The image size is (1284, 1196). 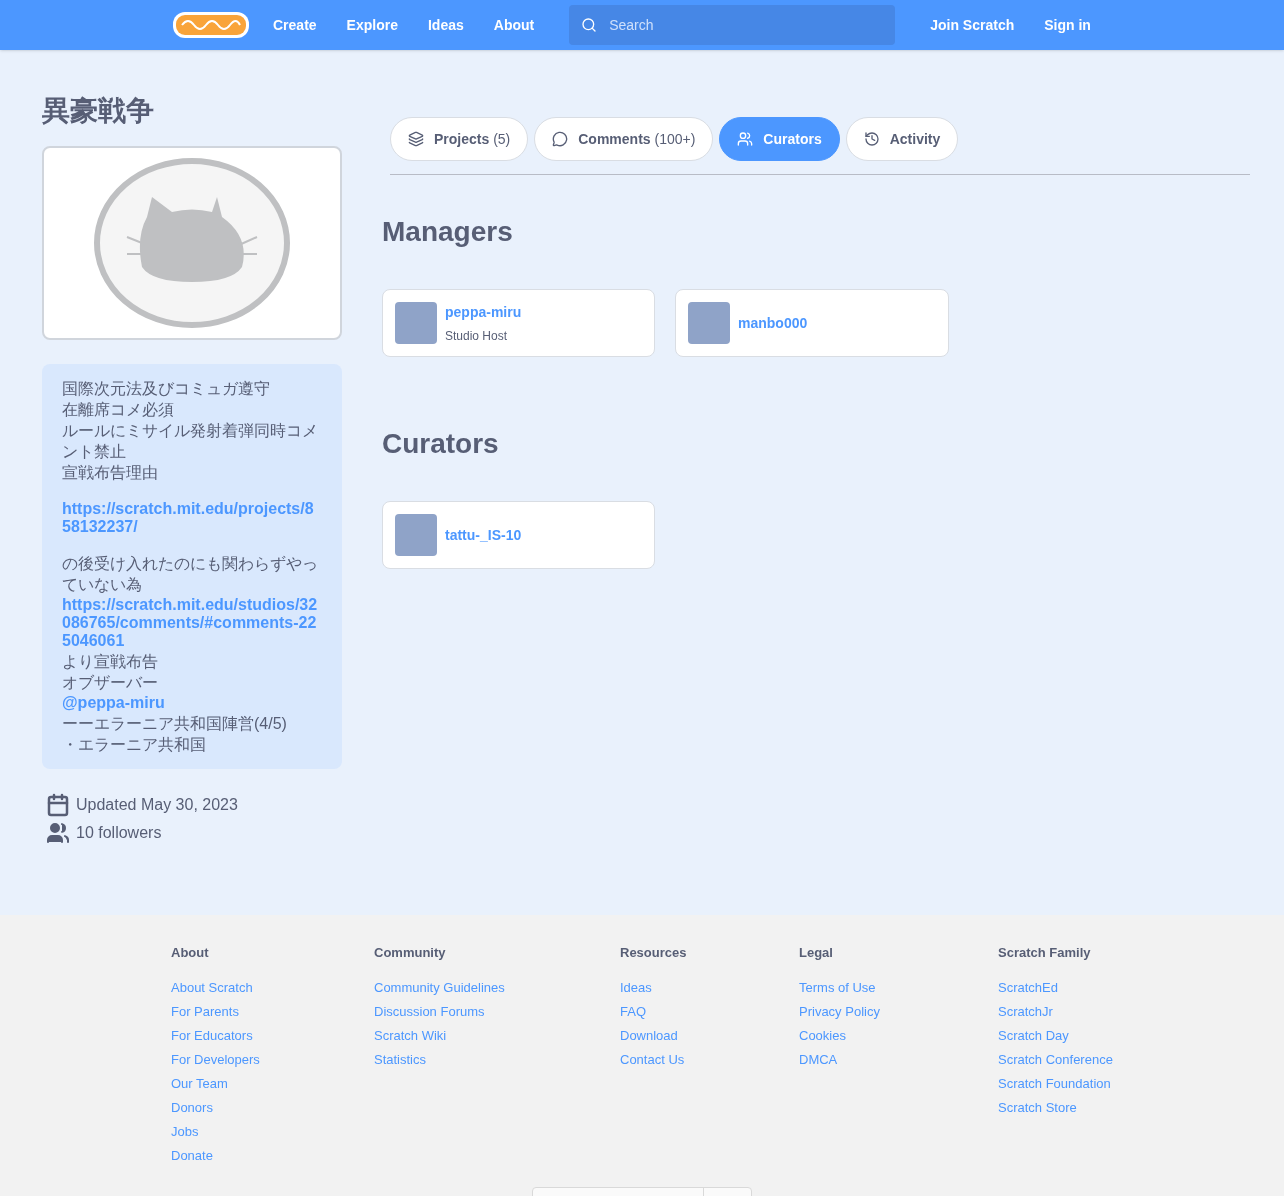 What do you see at coordinates (839, 1011) in the screenshot?
I see `footer-link: Privacy Policy` at bounding box center [839, 1011].